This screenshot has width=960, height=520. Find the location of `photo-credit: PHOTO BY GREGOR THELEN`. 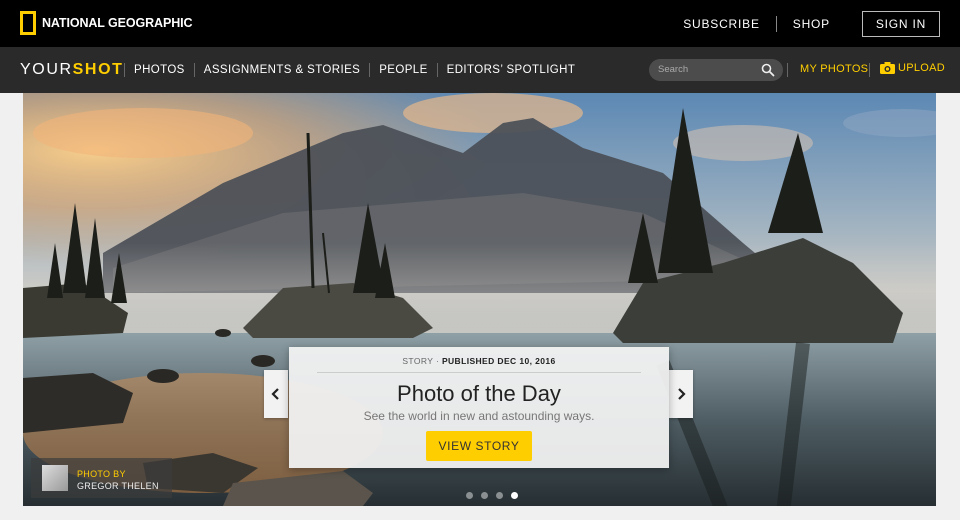

photo-credit: PHOTO BY GREGOR THELEN is located at coordinates (101, 478).